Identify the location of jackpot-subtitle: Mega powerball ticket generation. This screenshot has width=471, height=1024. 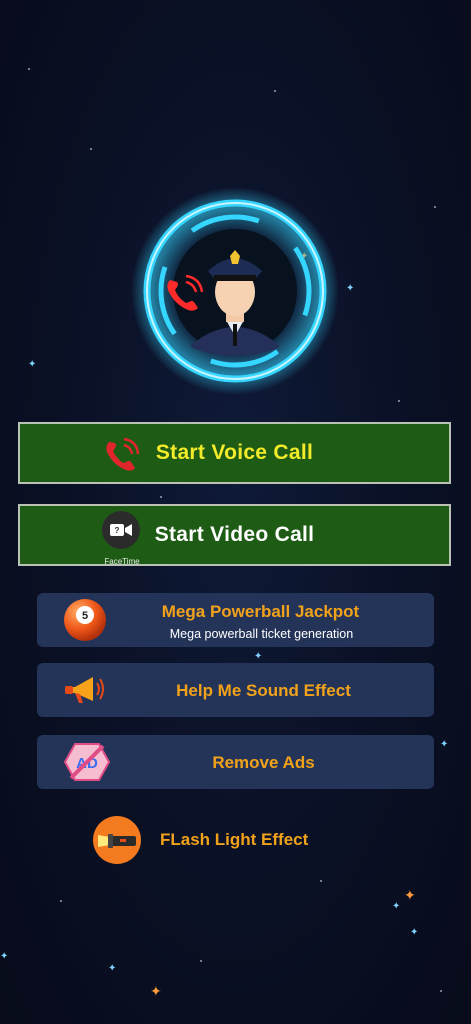
(261, 634).